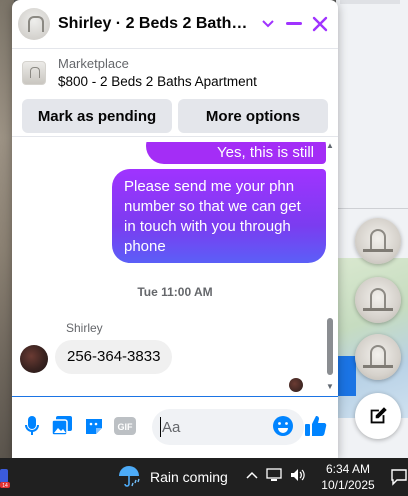 Image resolution: width=408 pixels, height=496 pixels. I want to click on background-text, so click(370, 2).